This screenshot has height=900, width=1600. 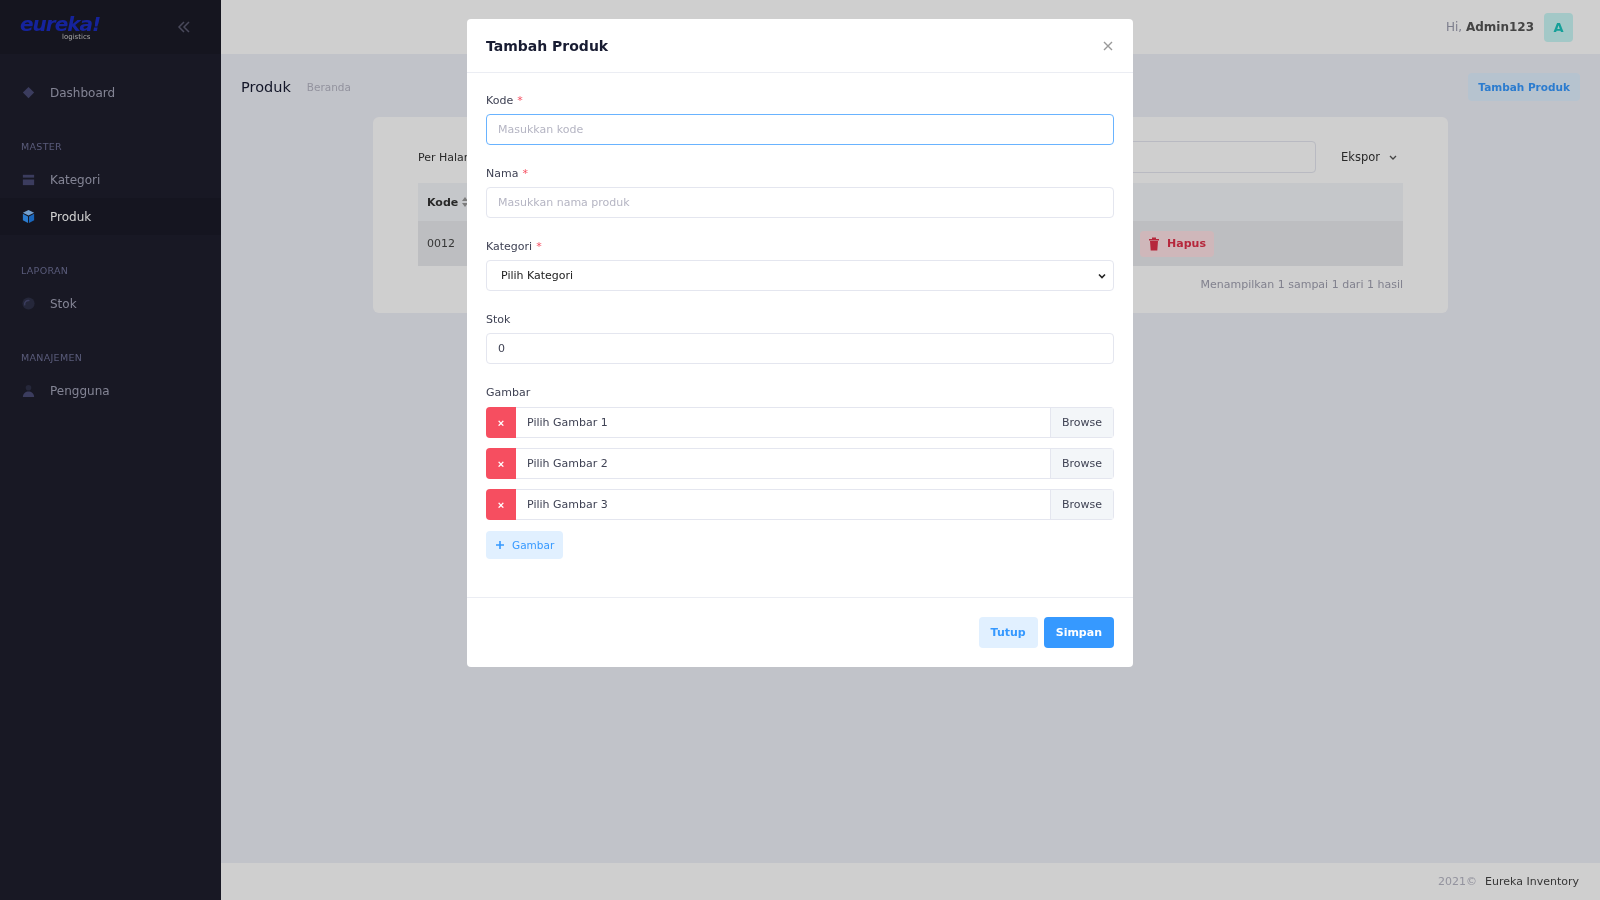 I want to click on sort-icon, so click(x=465, y=202).